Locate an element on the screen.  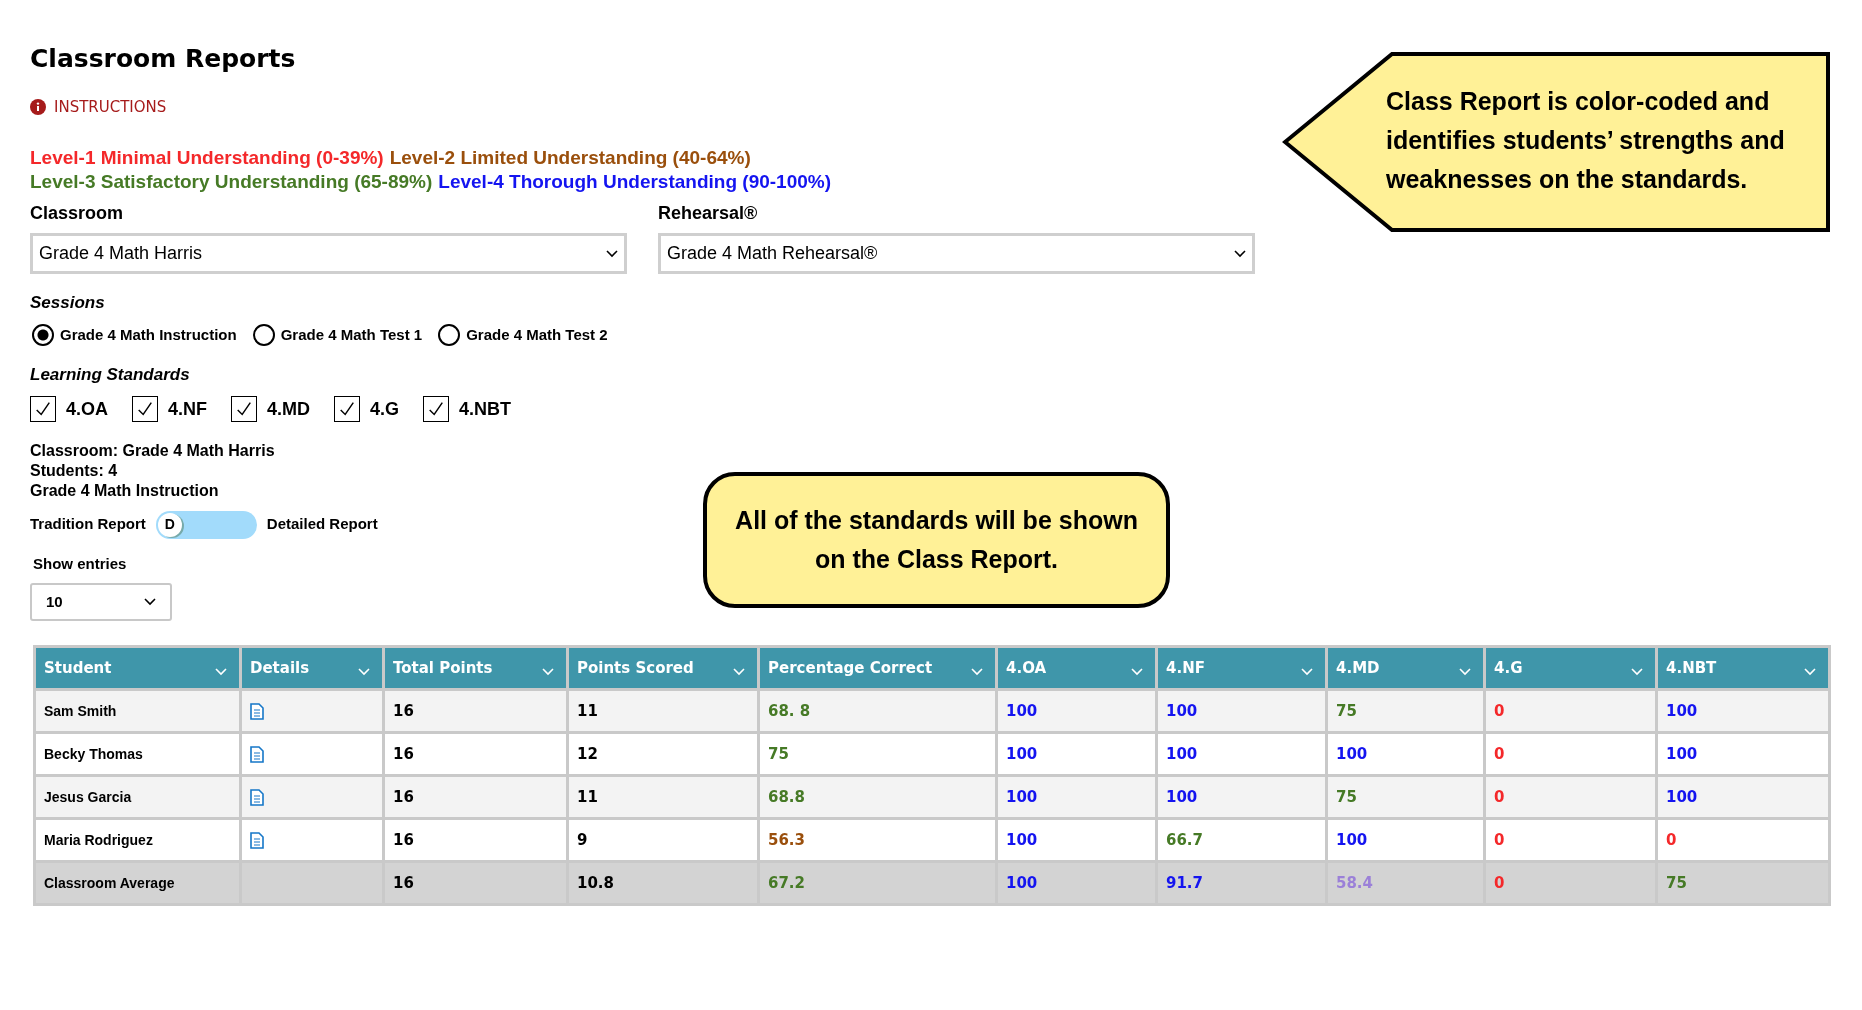
summary-text: Grade 4 Math Instruction is located at coordinates (124, 490).